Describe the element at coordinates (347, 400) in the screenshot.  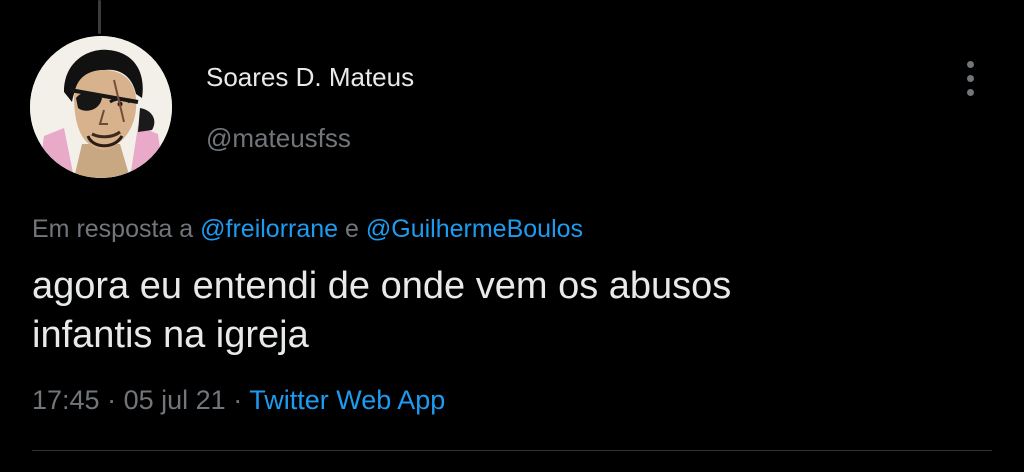
I see `tweet-source-link: Twitter Web App` at that location.